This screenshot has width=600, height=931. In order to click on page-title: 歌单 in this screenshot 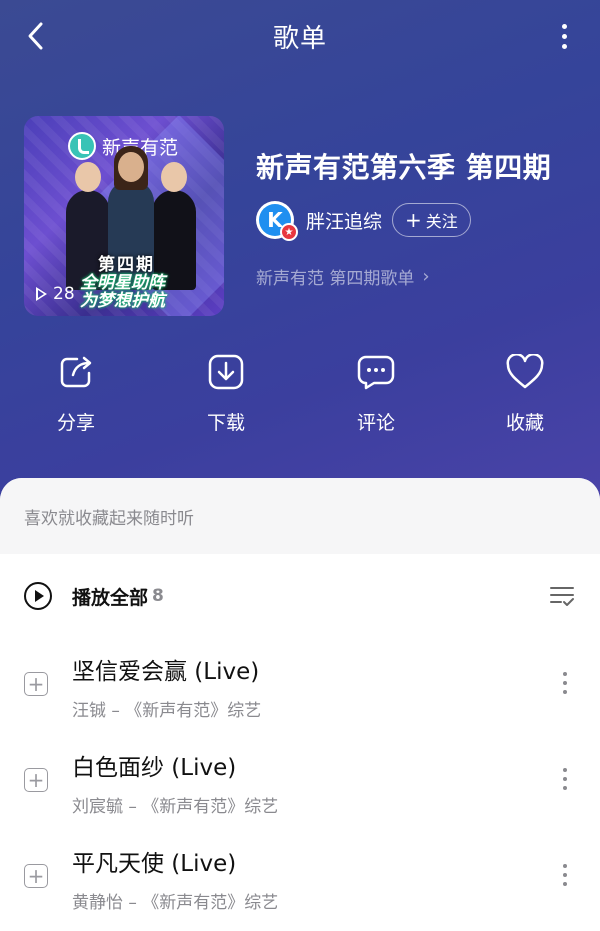, I will do `click(299, 39)`.